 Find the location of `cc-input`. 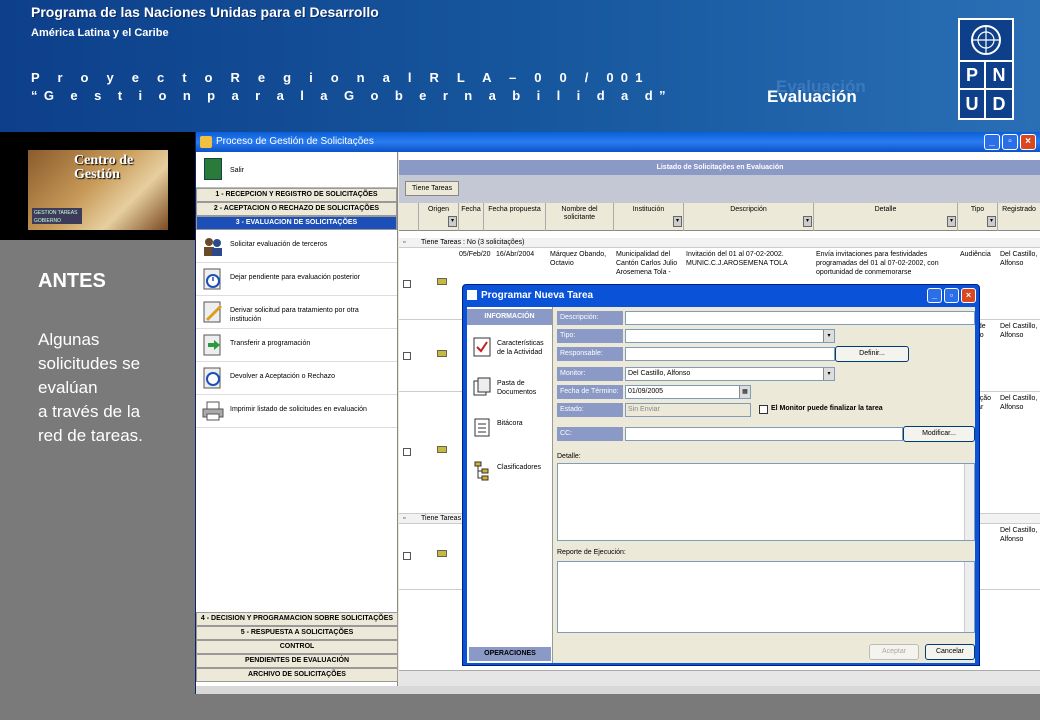

cc-input is located at coordinates (764, 434).